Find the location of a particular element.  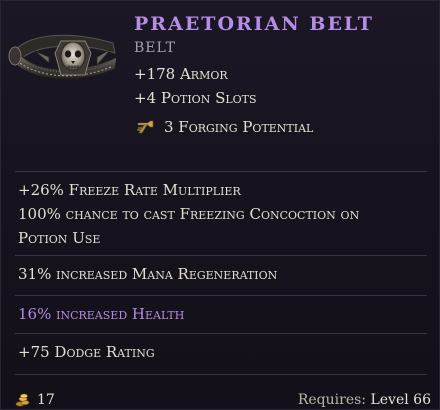

requires-label: Requires: is located at coordinates (332, 400).